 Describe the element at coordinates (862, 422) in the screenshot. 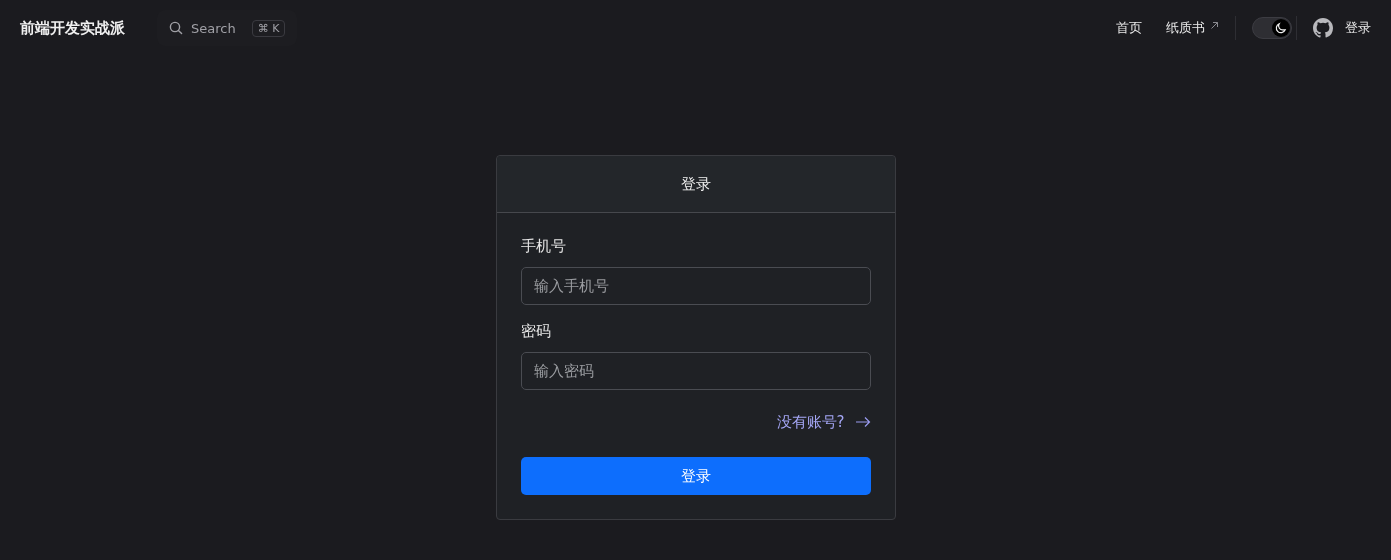

I see `arrow-right-icon` at that location.